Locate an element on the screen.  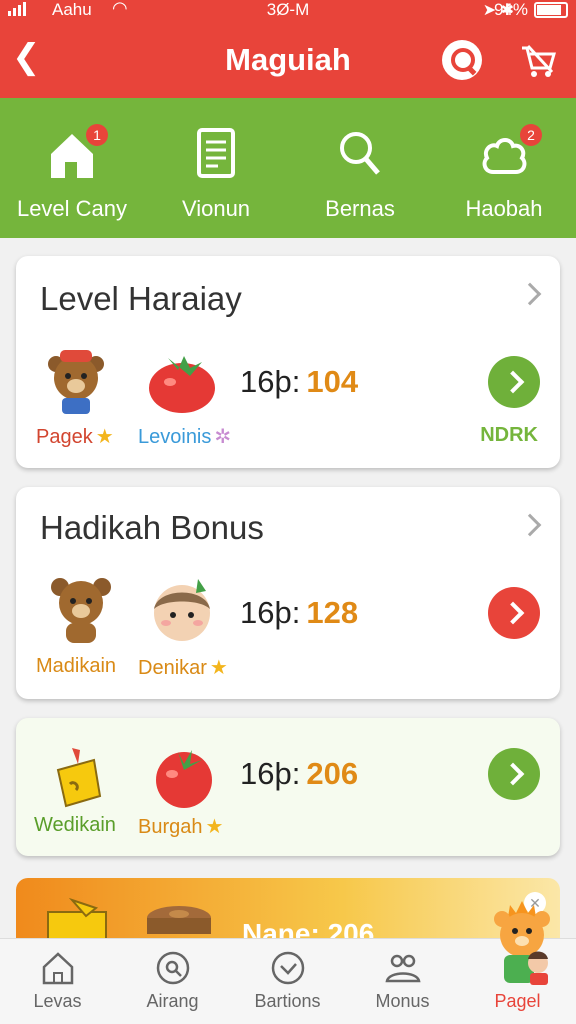
stat-value: 128 is located at coordinates (332, 612).